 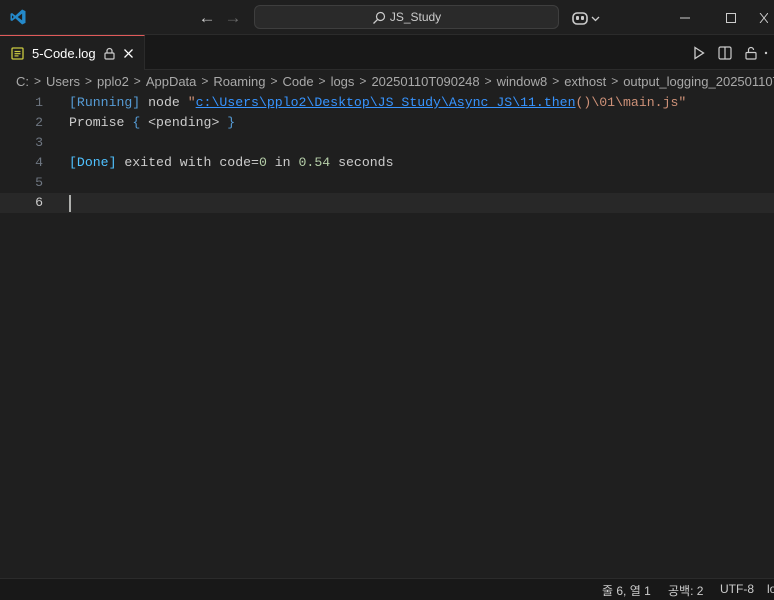 I want to click on copilot-menu-button, so click(x=585, y=18).